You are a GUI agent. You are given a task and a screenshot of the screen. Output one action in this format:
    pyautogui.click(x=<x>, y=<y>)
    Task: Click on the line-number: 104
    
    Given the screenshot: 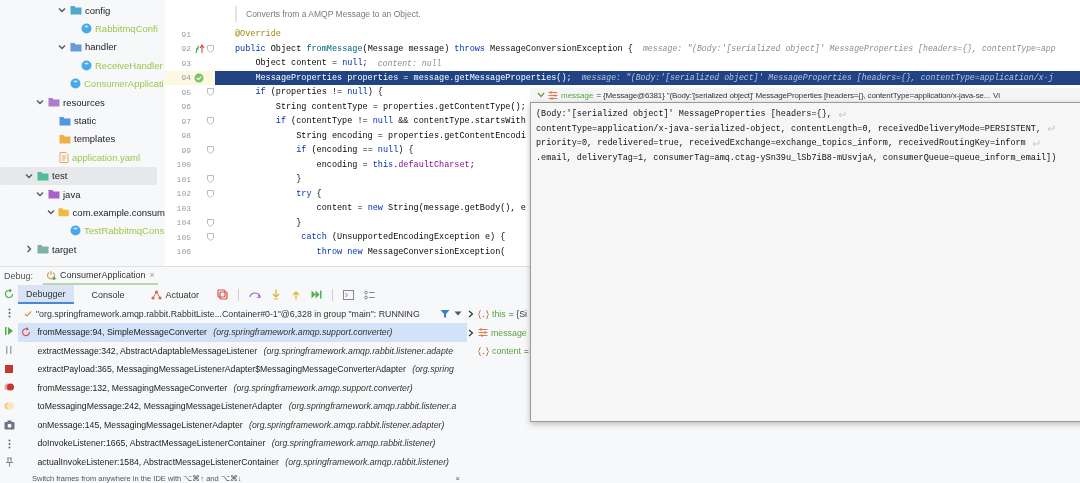 What is the action you would take?
    pyautogui.click(x=183, y=223)
    